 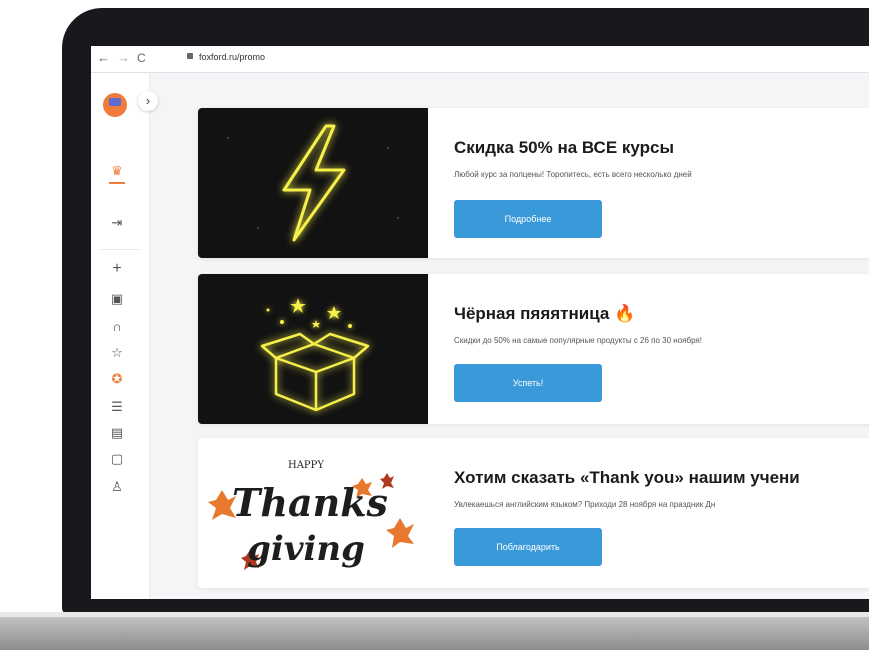 What do you see at coordinates (190, 56) in the screenshot?
I see `lock-icon` at bounding box center [190, 56].